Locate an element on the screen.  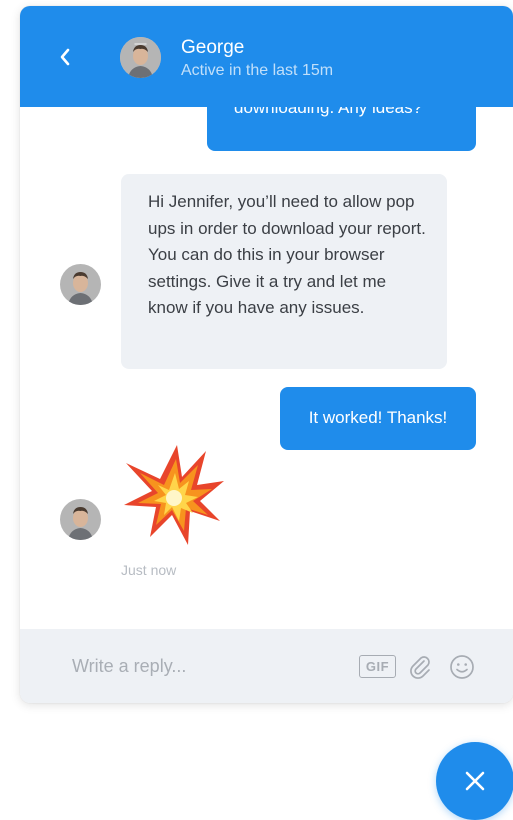
emoji-button is located at coordinates (462, 667).